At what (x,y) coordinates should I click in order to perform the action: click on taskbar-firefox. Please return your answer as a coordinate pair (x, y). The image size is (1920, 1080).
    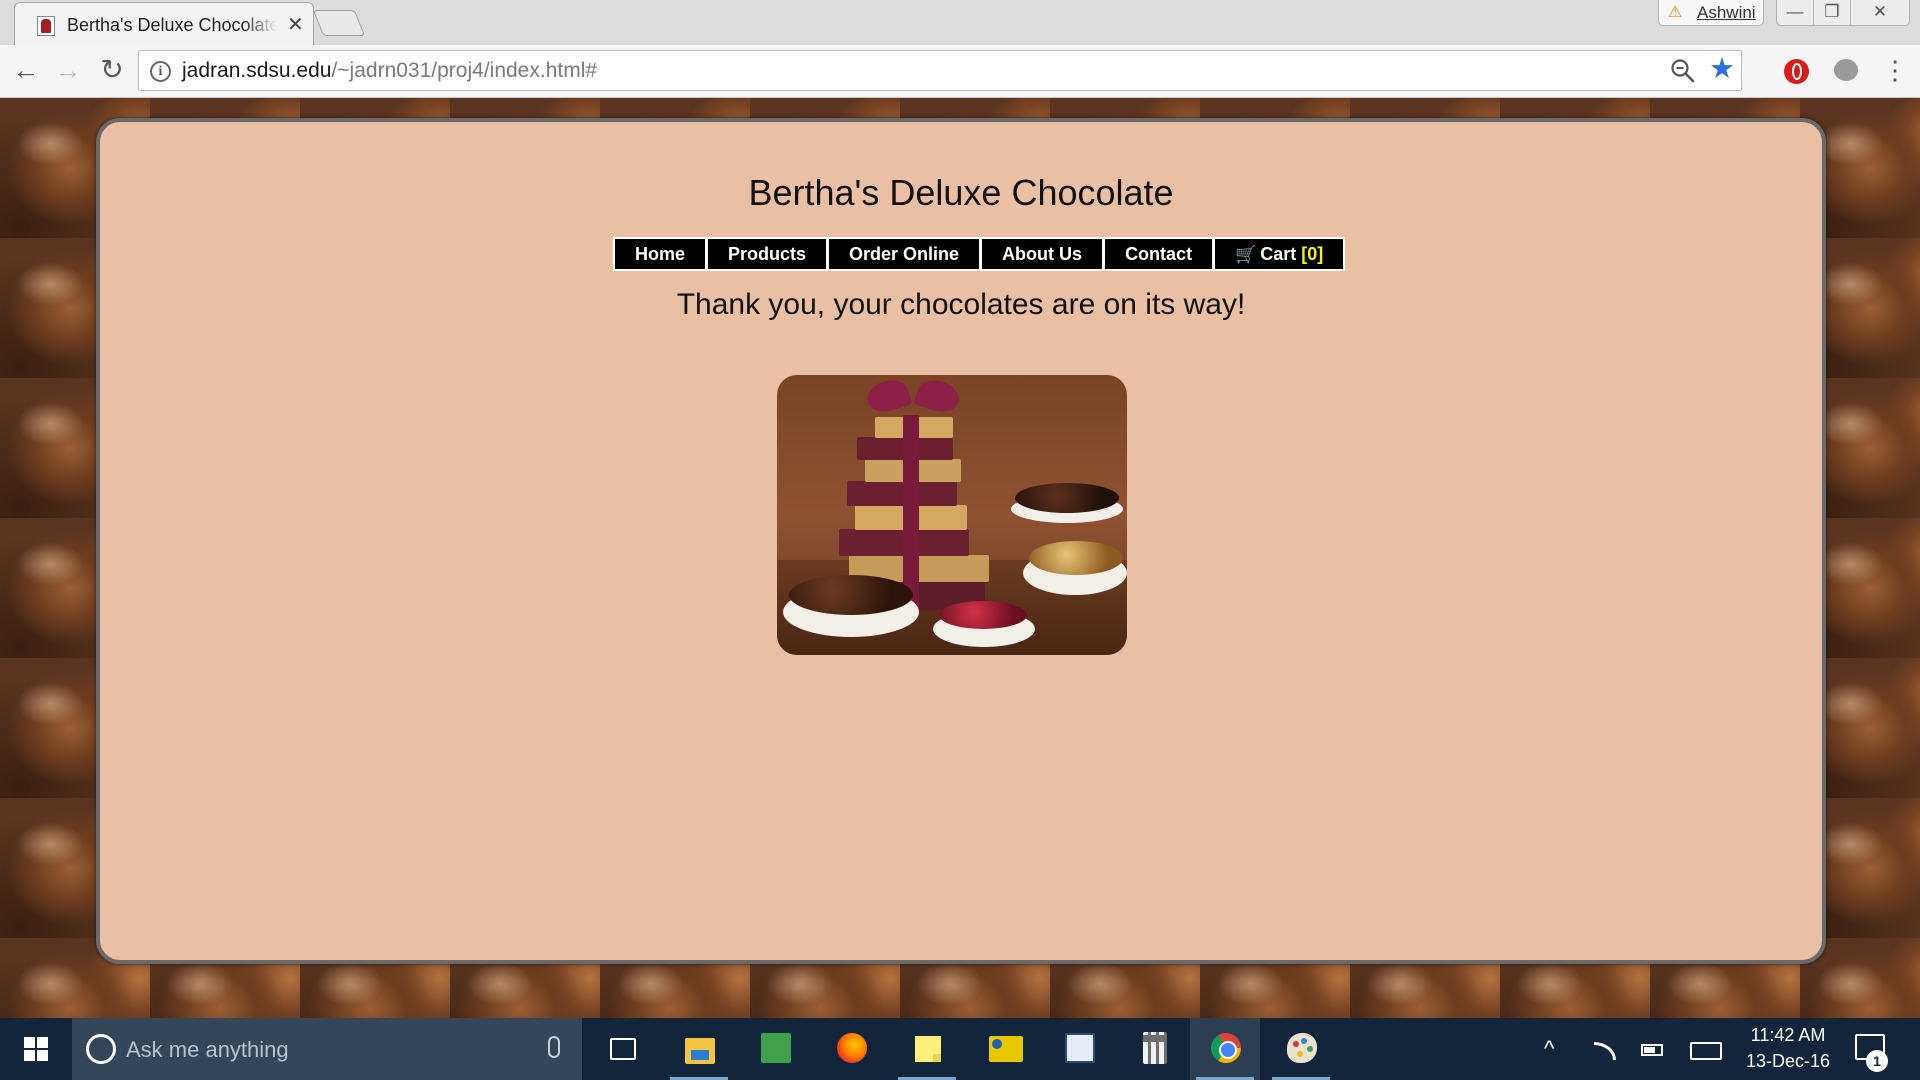
    Looking at the image, I should click on (851, 1049).